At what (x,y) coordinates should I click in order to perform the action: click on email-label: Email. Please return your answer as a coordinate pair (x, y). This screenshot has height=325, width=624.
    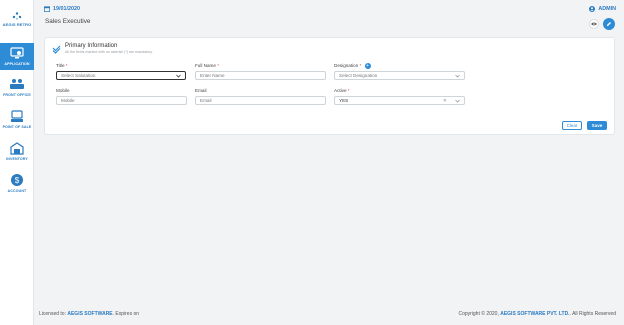
    Looking at the image, I should click on (201, 90).